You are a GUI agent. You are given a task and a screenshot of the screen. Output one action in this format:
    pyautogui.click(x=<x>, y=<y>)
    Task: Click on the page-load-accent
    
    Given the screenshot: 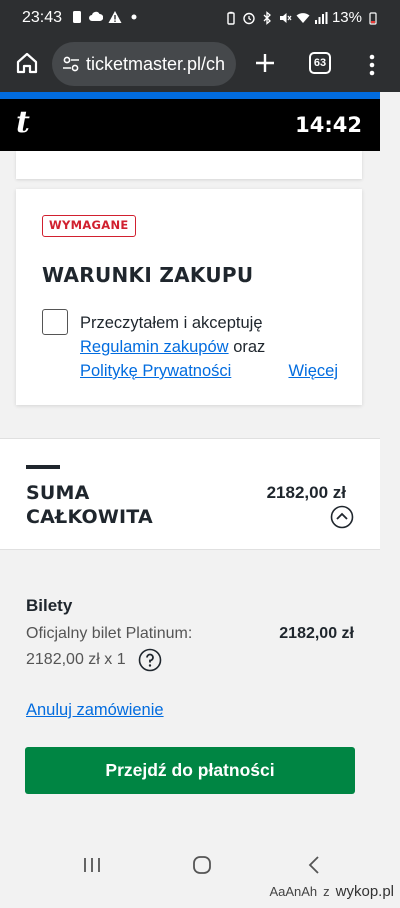 What is the action you would take?
    pyautogui.click(x=190, y=95)
    